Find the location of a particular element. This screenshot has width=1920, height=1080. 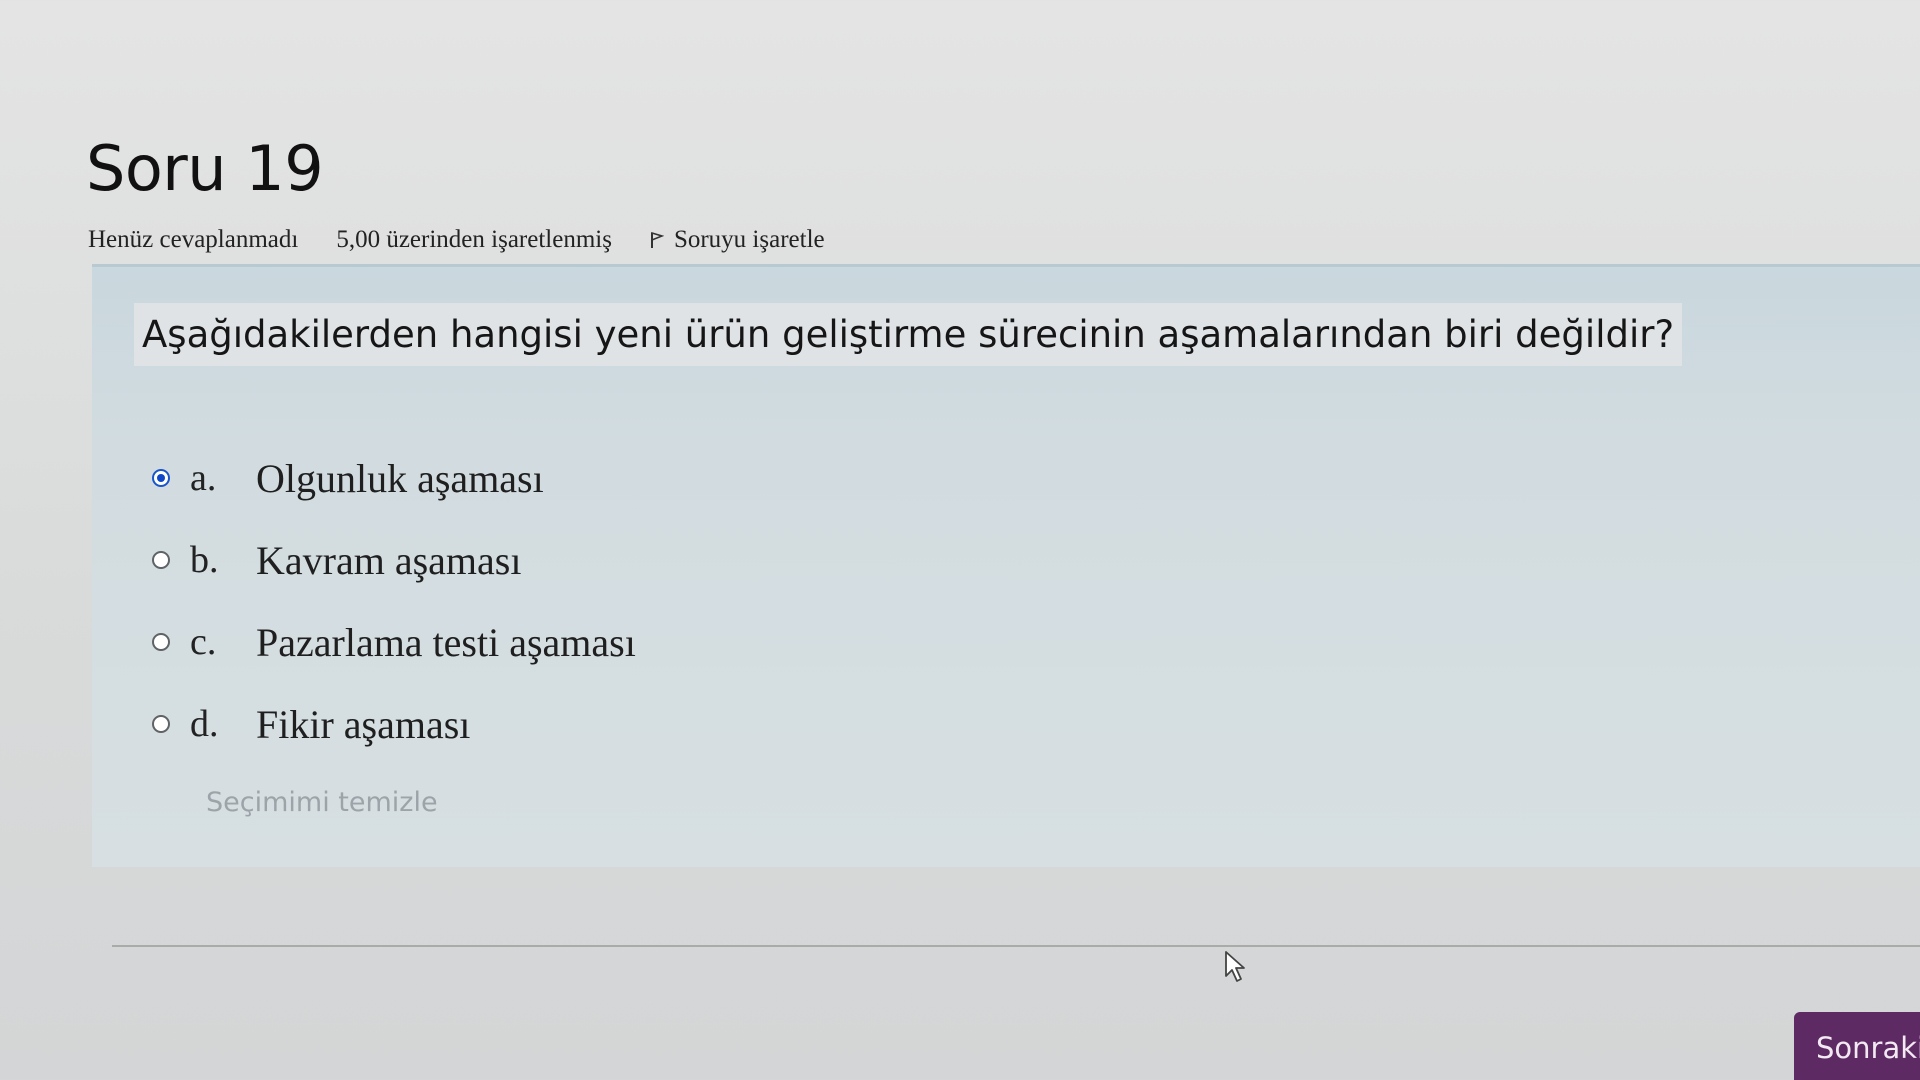

flag-icon is located at coordinates (657, 239).